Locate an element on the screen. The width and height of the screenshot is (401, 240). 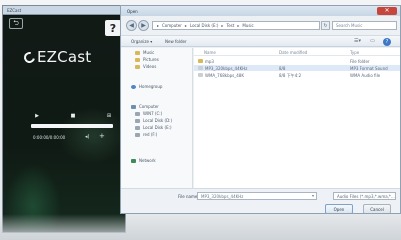
file-row: MP3_320kbps_44KHz 8/8 MP3 Format Sound is located at coordinates (297, 68).